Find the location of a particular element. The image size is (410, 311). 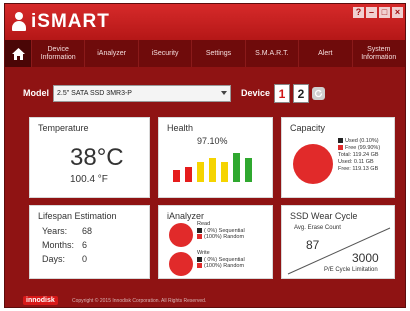

home-icon is located at coordinates (18, 53).